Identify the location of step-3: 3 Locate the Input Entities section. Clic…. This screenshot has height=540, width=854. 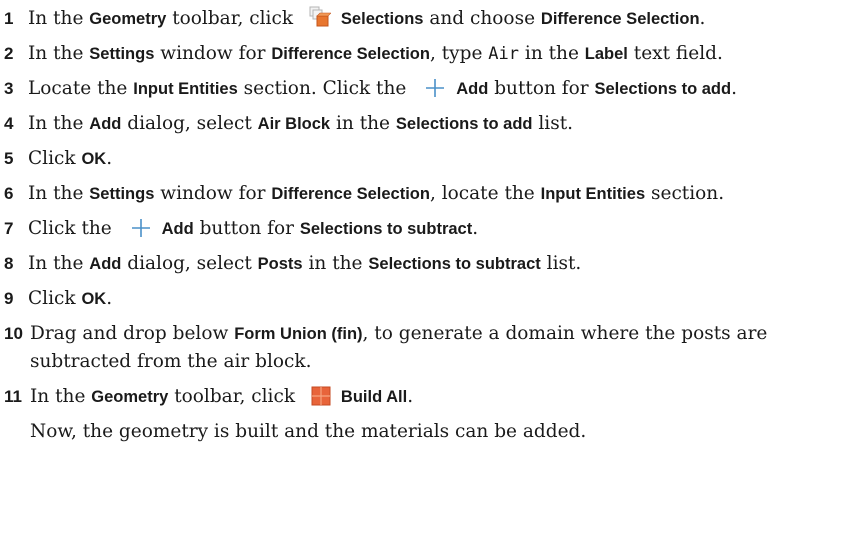
(427, 90).